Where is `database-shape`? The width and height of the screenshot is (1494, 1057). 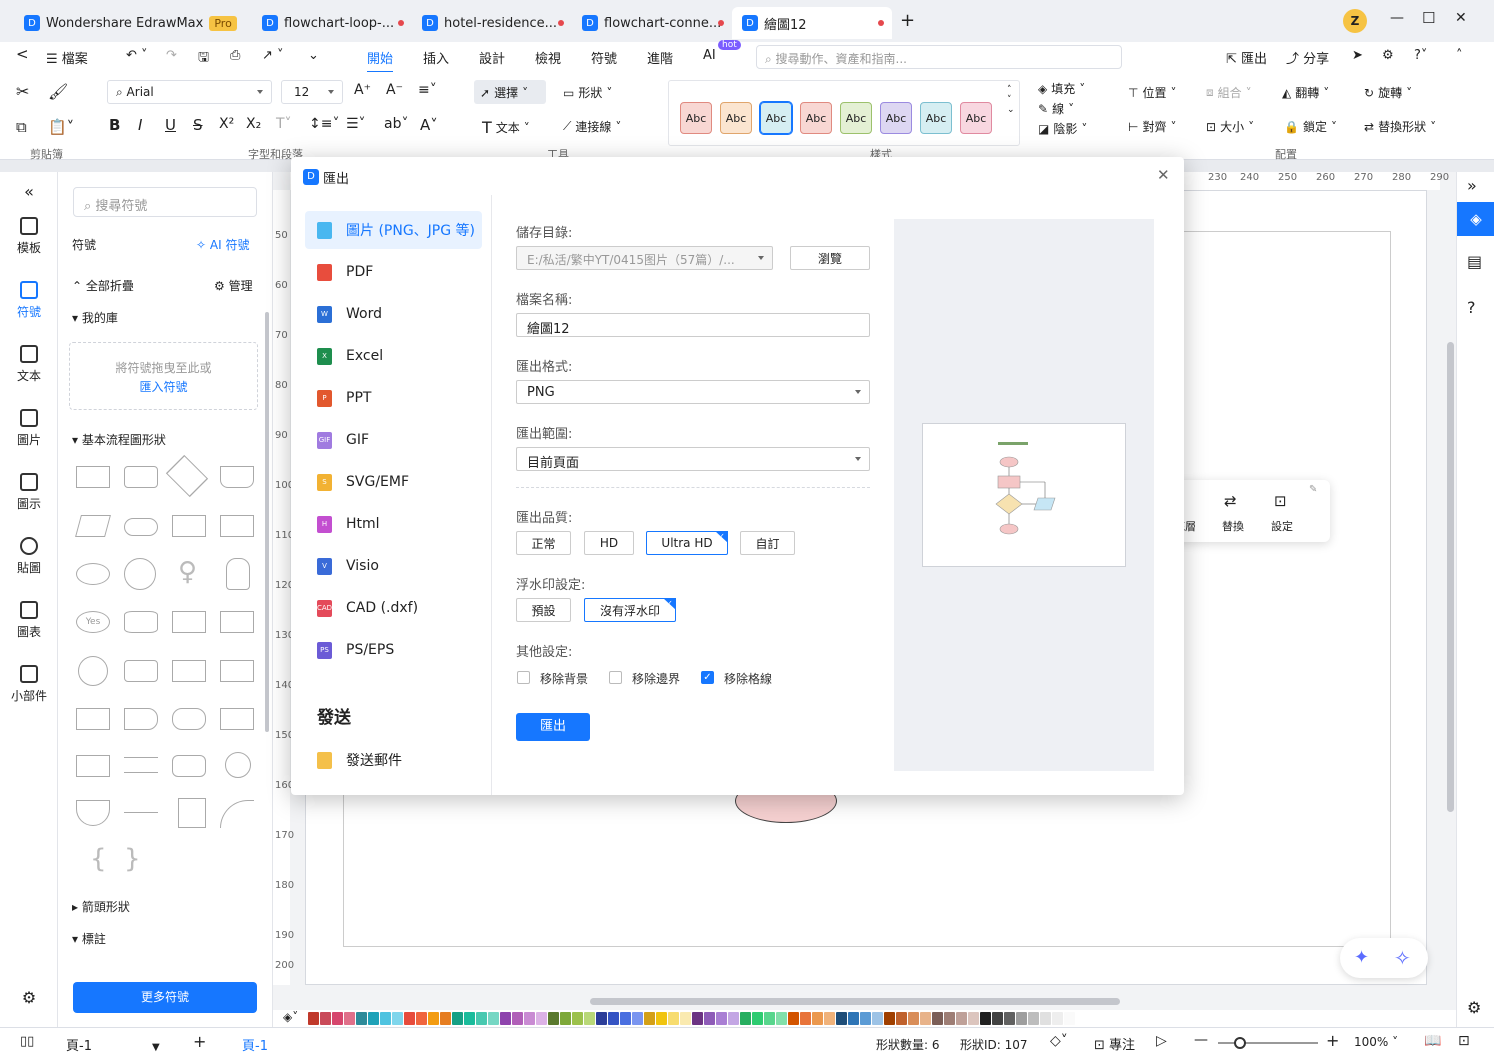 database-shape is located at coordinates (141, 622).